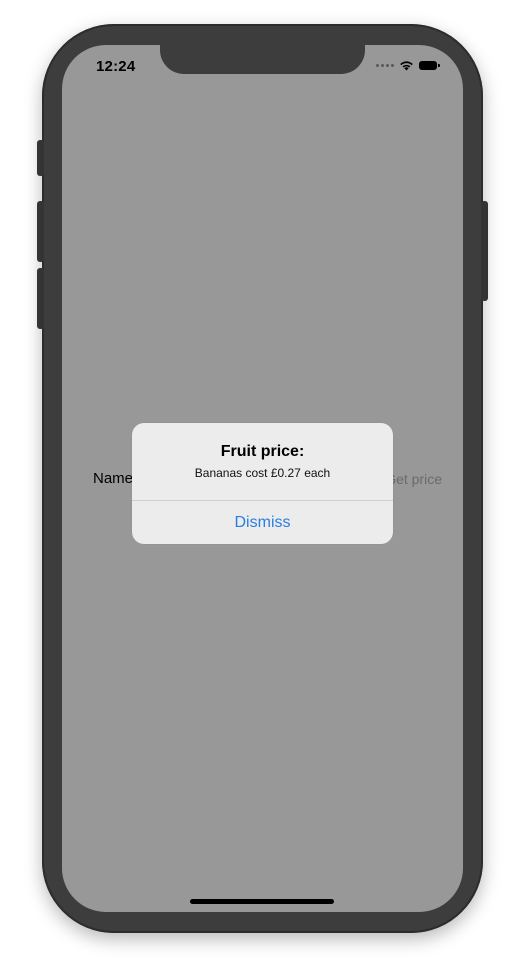 Image resolution: width=525 pixels, height=973 pixels. What do you see at coordinates (484, 251) in the screenshot?
I see `side-power-button` at bounding box center [484, 251].